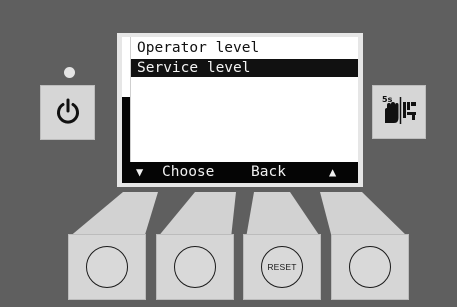  What do you see at coordinates (69, 72) in the screenshot?
I see `status-led` at bounding box center [69, 72].